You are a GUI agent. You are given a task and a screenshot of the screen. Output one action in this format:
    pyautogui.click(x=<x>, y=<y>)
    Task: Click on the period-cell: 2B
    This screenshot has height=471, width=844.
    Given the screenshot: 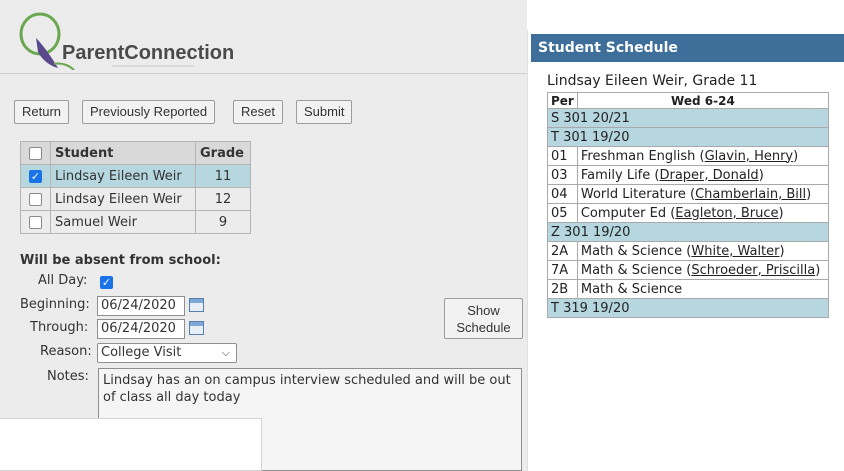 What is the action you would take?
    pyautogui.click(x=562, y=289)
    